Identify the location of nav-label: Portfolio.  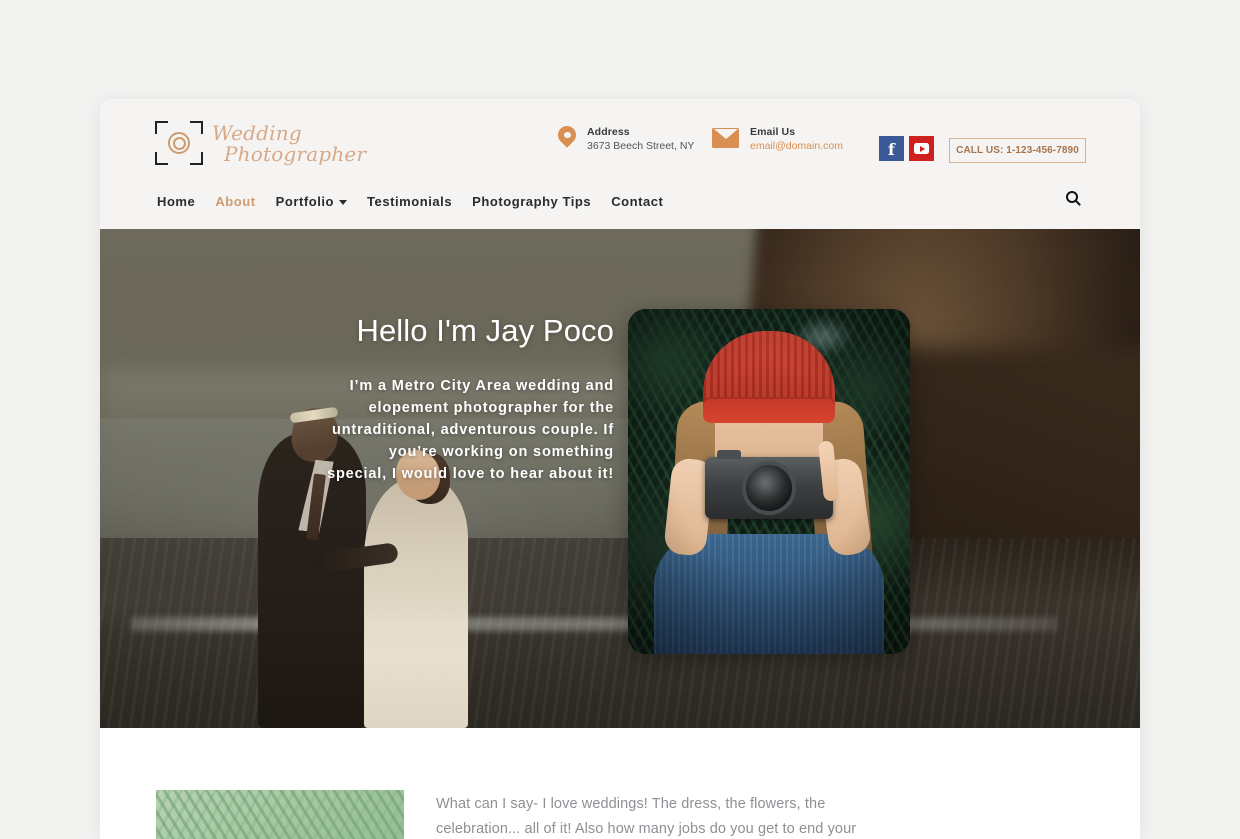
(305, 201).